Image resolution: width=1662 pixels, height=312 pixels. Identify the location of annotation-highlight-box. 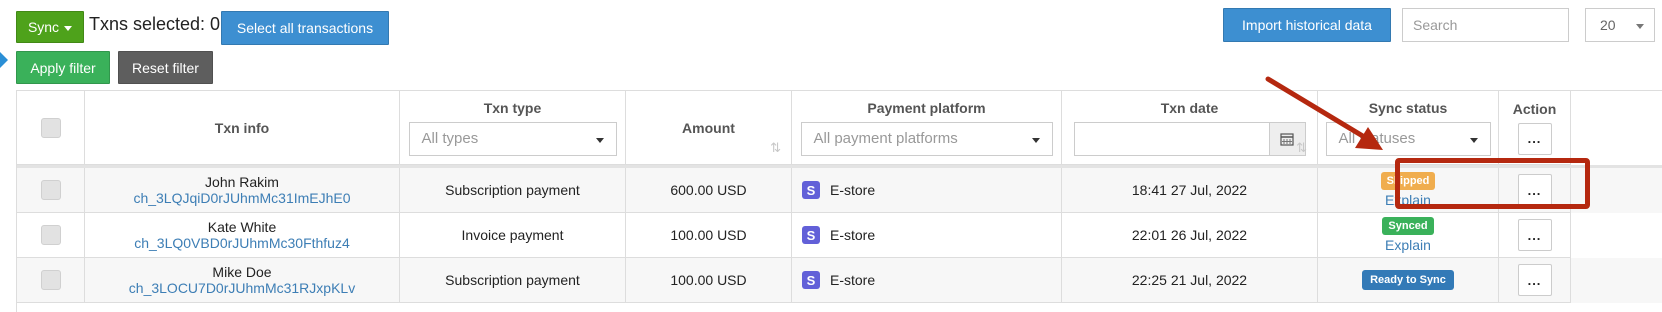
(1492, 183).